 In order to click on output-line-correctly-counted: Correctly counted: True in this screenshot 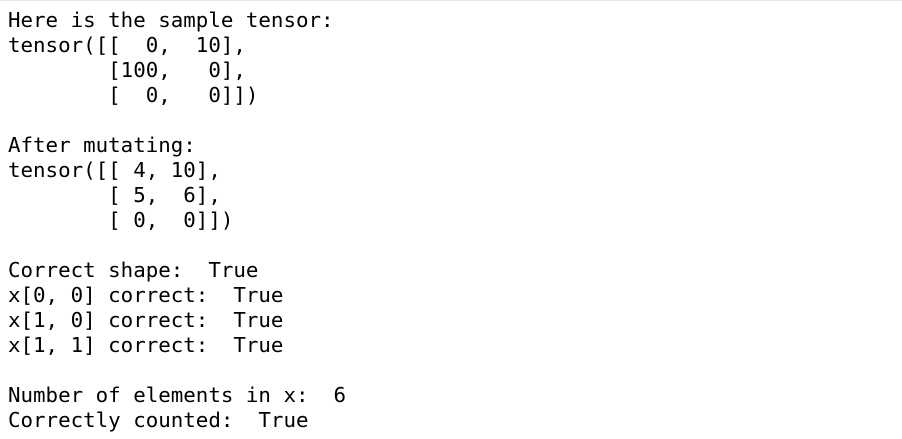, I will do `click(158, 420)`.